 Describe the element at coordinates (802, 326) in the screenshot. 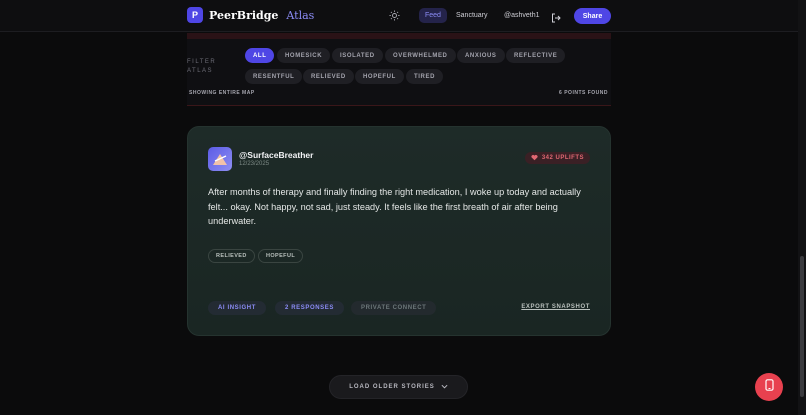

I see `scrollbar-thumb` at that location.